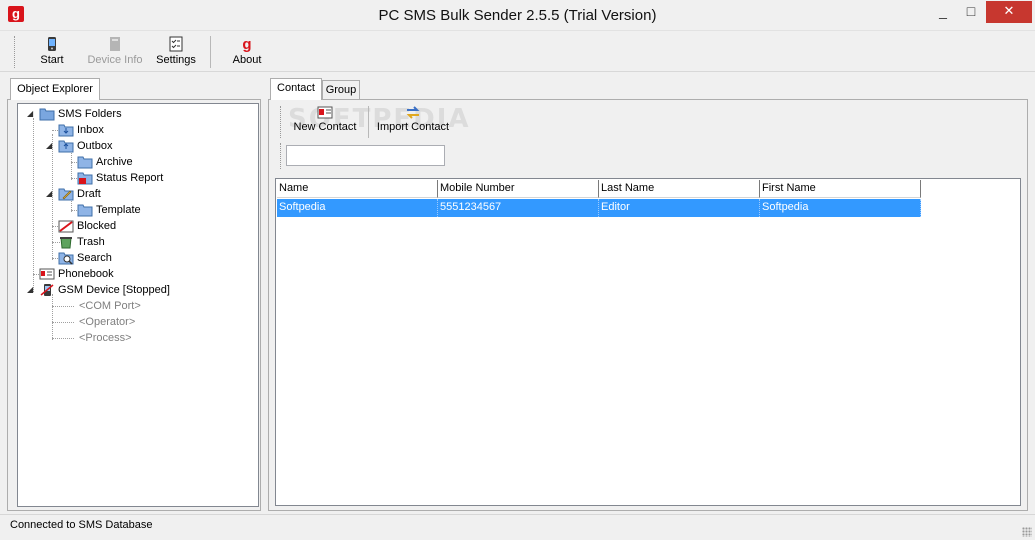 Image resolution: width=1035 pixels, height=540 pixels. I want to click on toolbar-separator, so click(210, 52).